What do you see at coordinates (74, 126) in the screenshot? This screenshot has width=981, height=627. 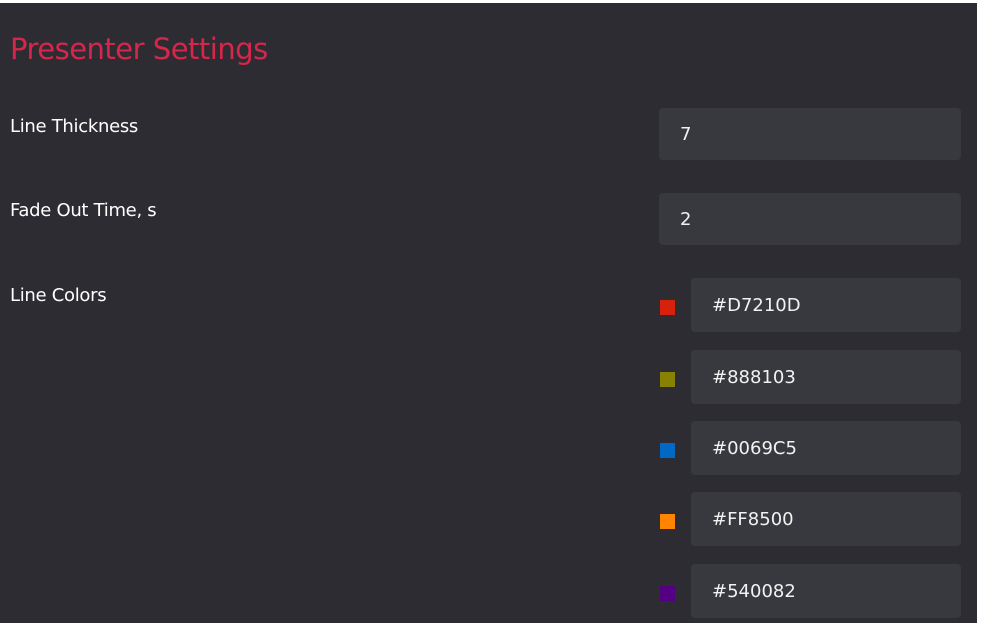 I see `line-thickness-label: Line Thickness` at bounding box center [74, 126].